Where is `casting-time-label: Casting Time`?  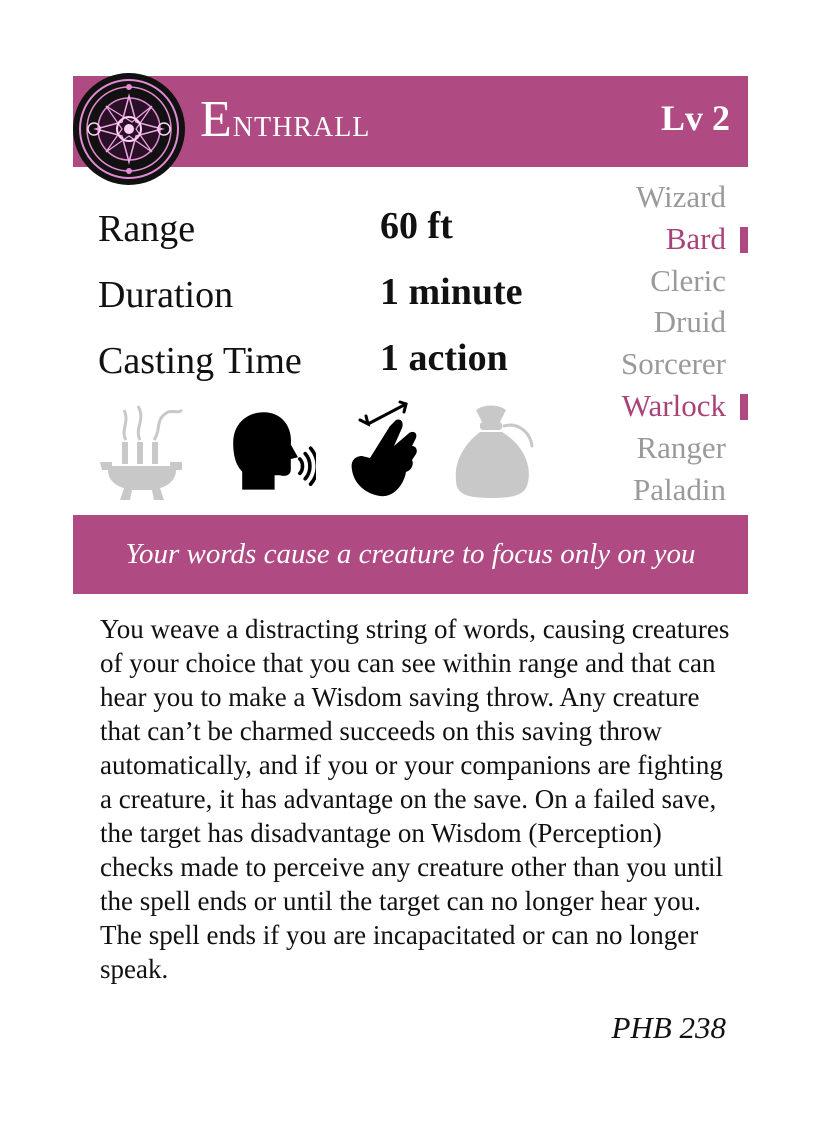 casting-time-label: Casting Time is located at coordinates (200, 361).